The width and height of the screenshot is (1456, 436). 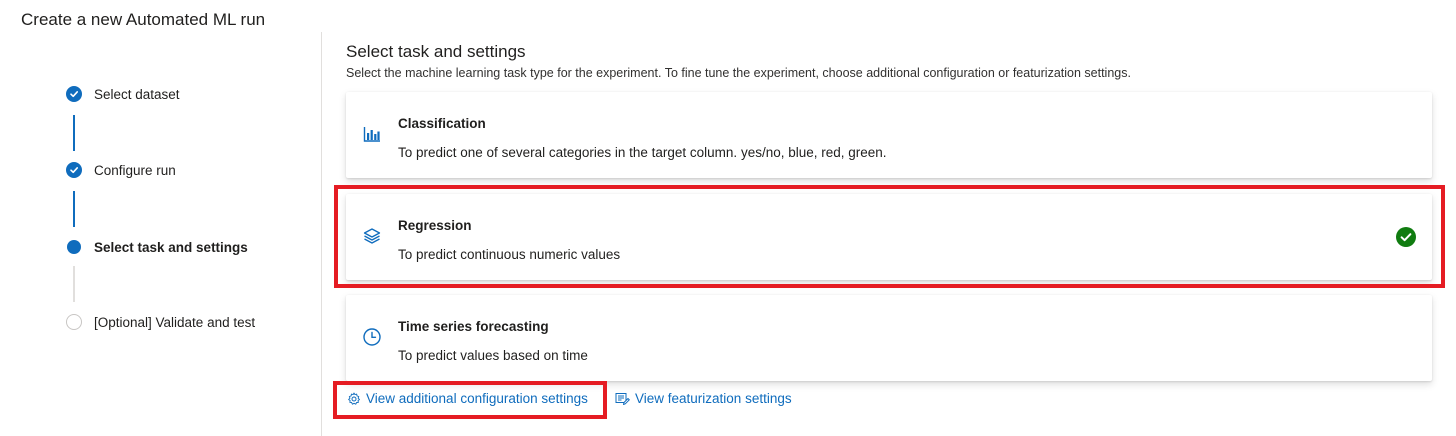 I want to click on view-featurization-link: View featurization settings, so click(x=703, y=398).